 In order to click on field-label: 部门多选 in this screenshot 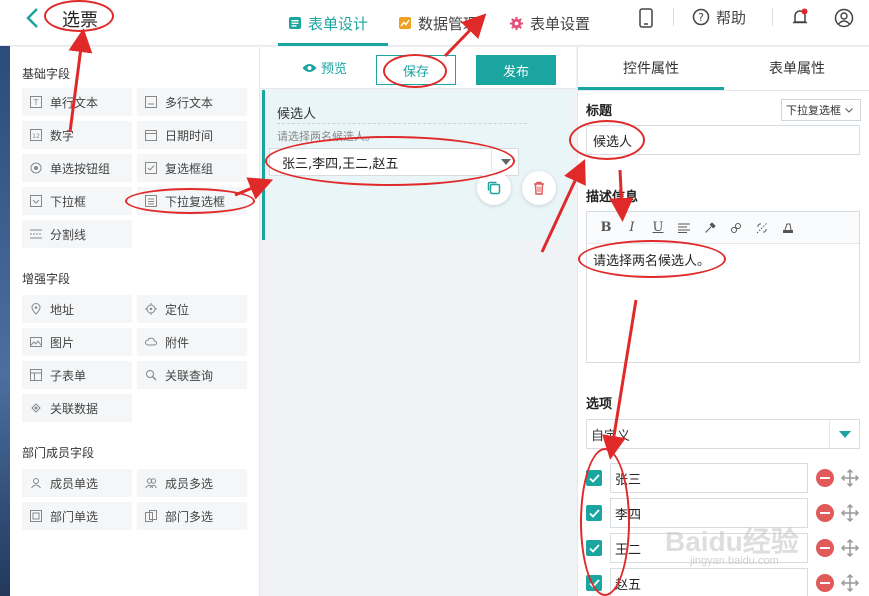, I will do `click(189, 516)`.